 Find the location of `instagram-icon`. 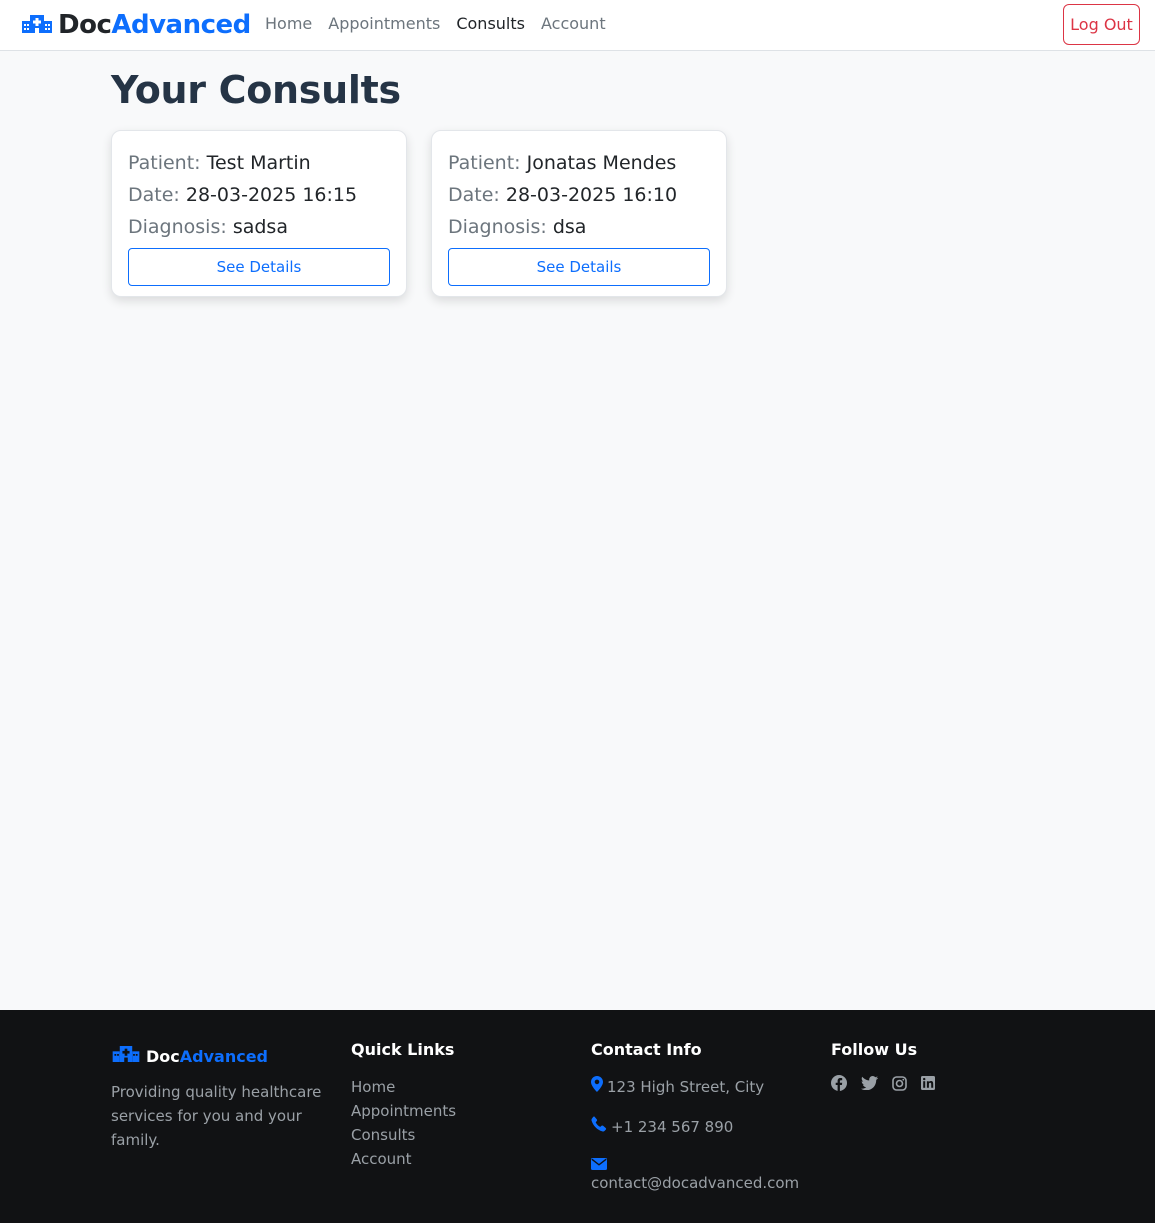

instagram-icon is located at coordinates (899, 1083).